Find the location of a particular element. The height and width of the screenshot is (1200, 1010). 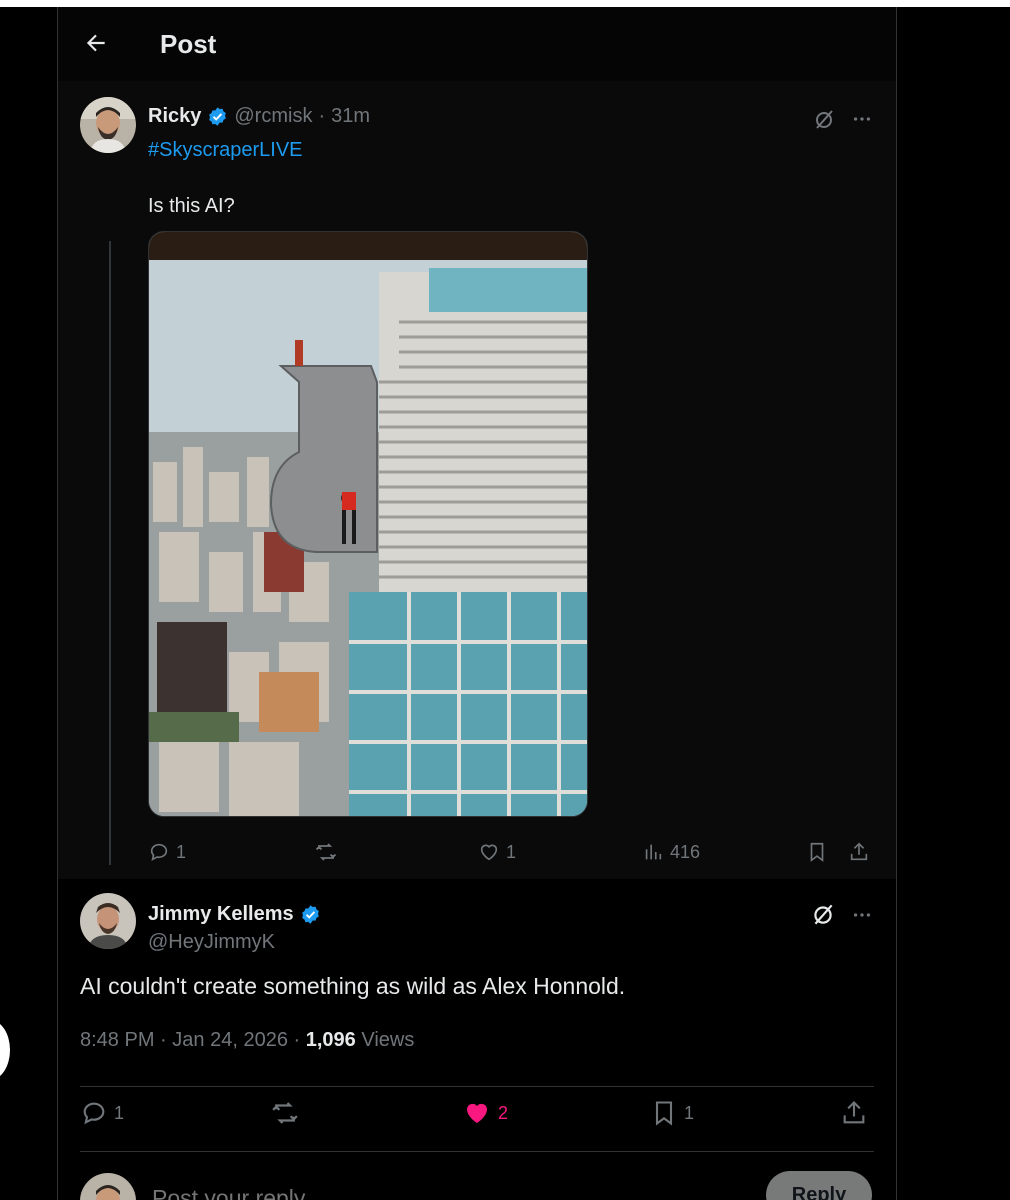

post-date: Jan 24, 2026 is located at coordinates (230, 1040).